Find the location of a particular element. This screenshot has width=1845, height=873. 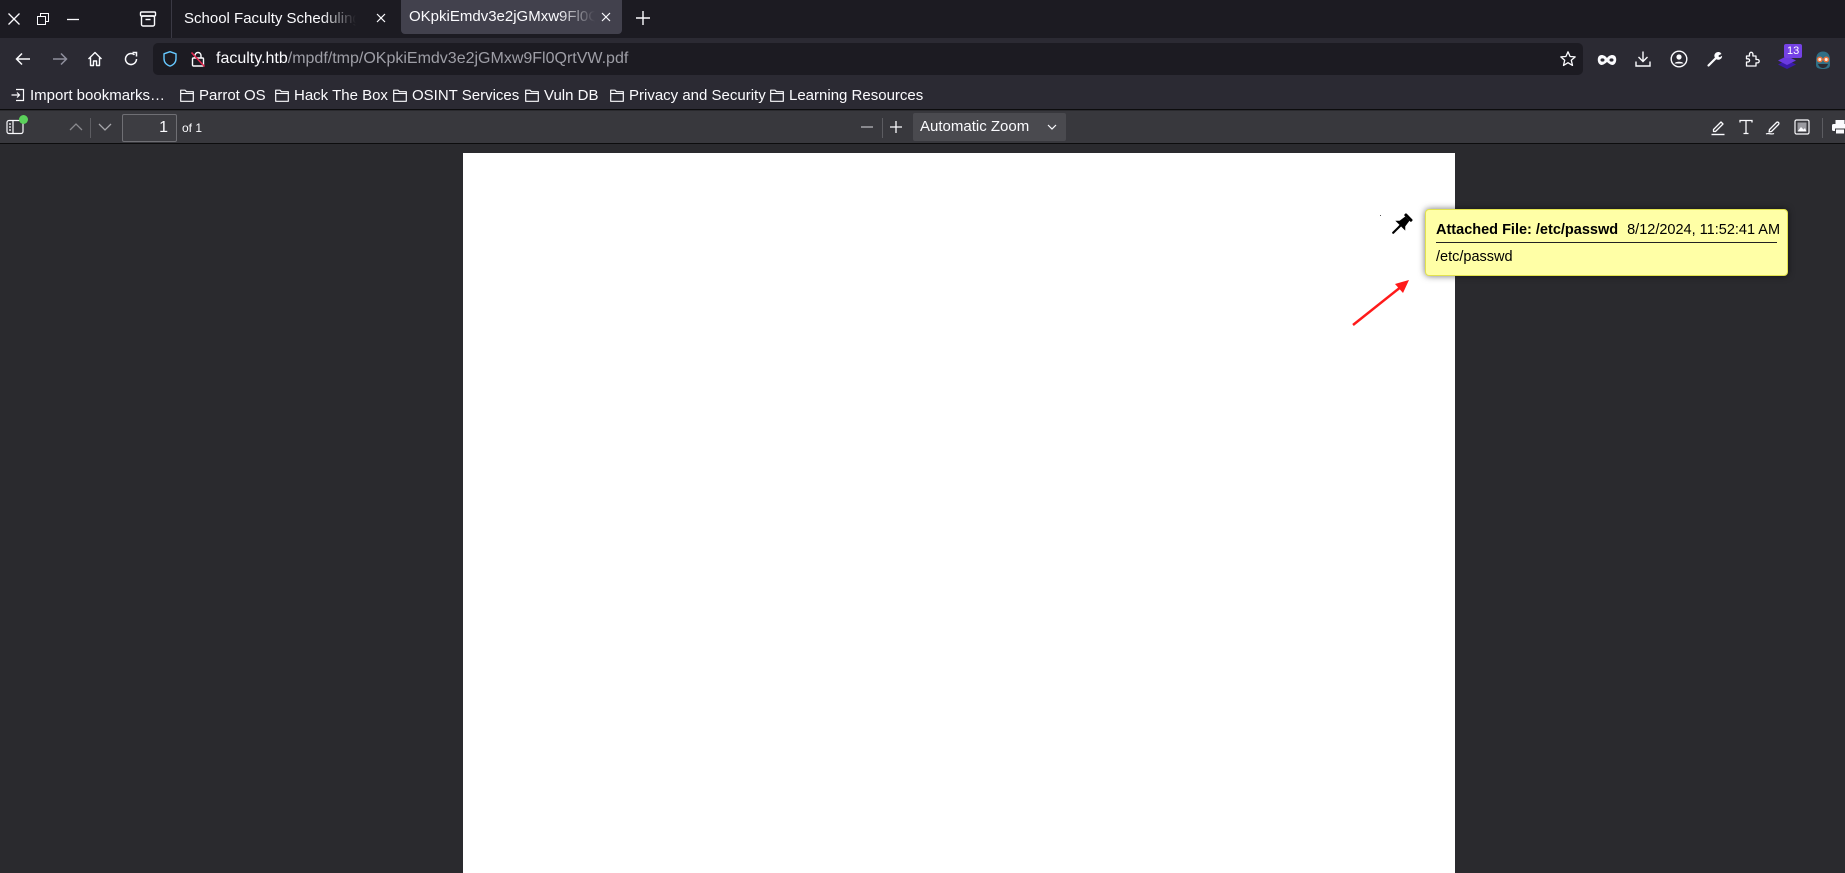

draw-icon is located at coordinates (1773, 127).